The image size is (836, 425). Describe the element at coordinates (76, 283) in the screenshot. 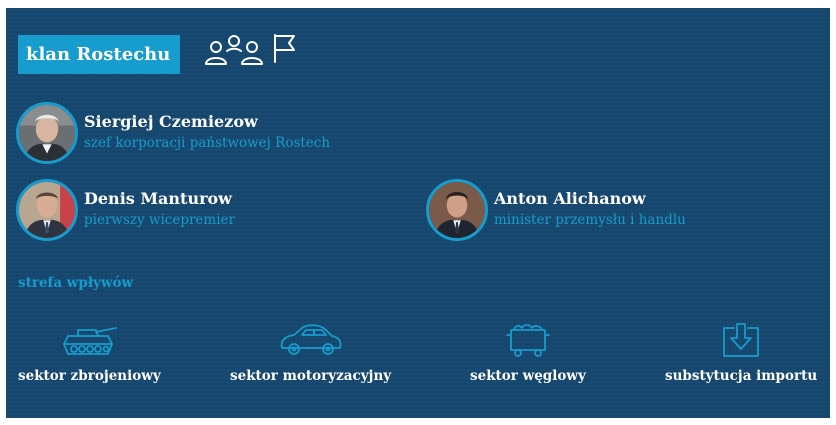

I see `influence-zone-label: strefa wpływów` at that location.